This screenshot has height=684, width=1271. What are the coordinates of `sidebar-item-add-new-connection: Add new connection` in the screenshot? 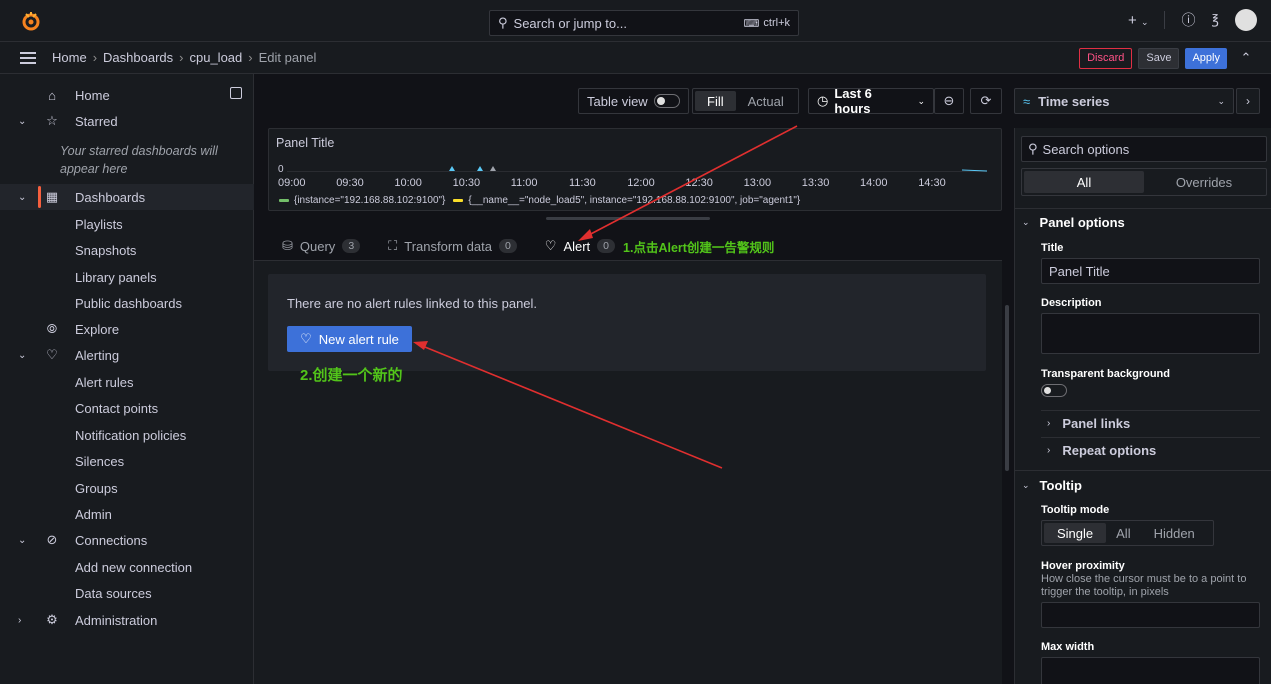 It's located at (127, 567).